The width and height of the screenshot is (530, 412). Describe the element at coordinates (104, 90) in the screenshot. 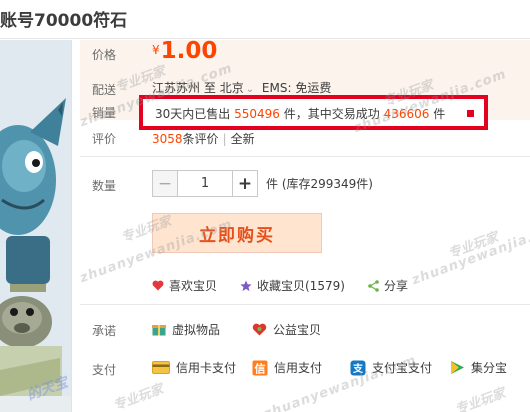

I see `shipping-label: 配送` at that location.